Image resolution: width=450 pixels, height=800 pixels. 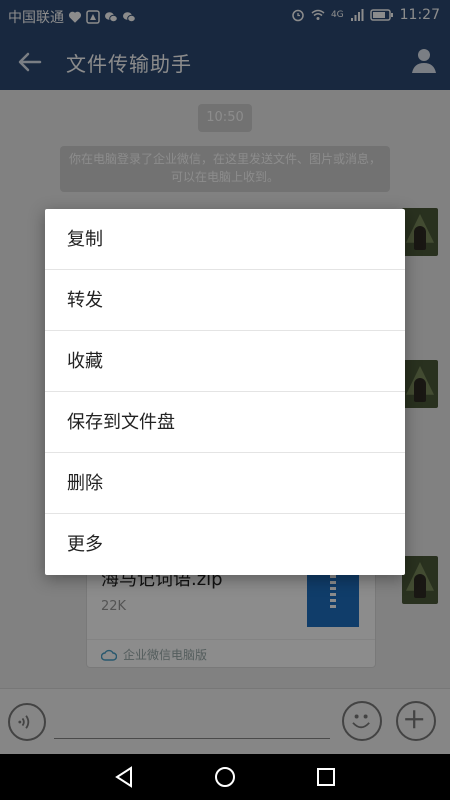 I want to click on menu-item-favorite: 收藏, so click(x=225, y=361).